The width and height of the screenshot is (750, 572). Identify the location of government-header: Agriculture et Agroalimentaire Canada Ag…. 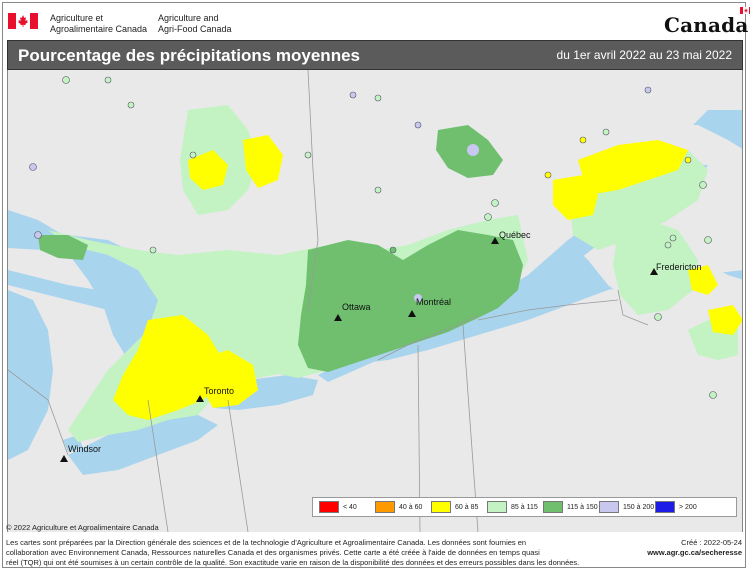
(375, 20).